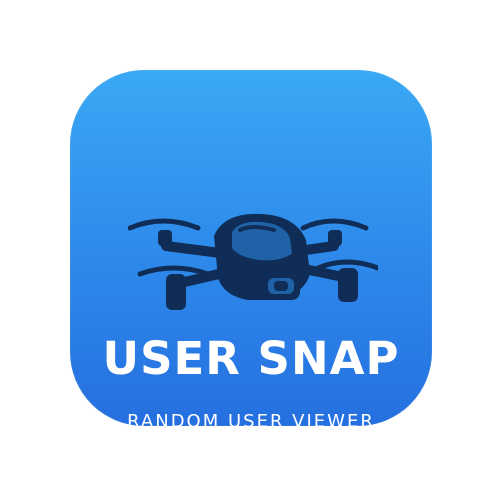 This screenshot has width=500, height=500. Describe the element at coordinates (253, 261) in the screenshot. I see `drone-icon` at that location.